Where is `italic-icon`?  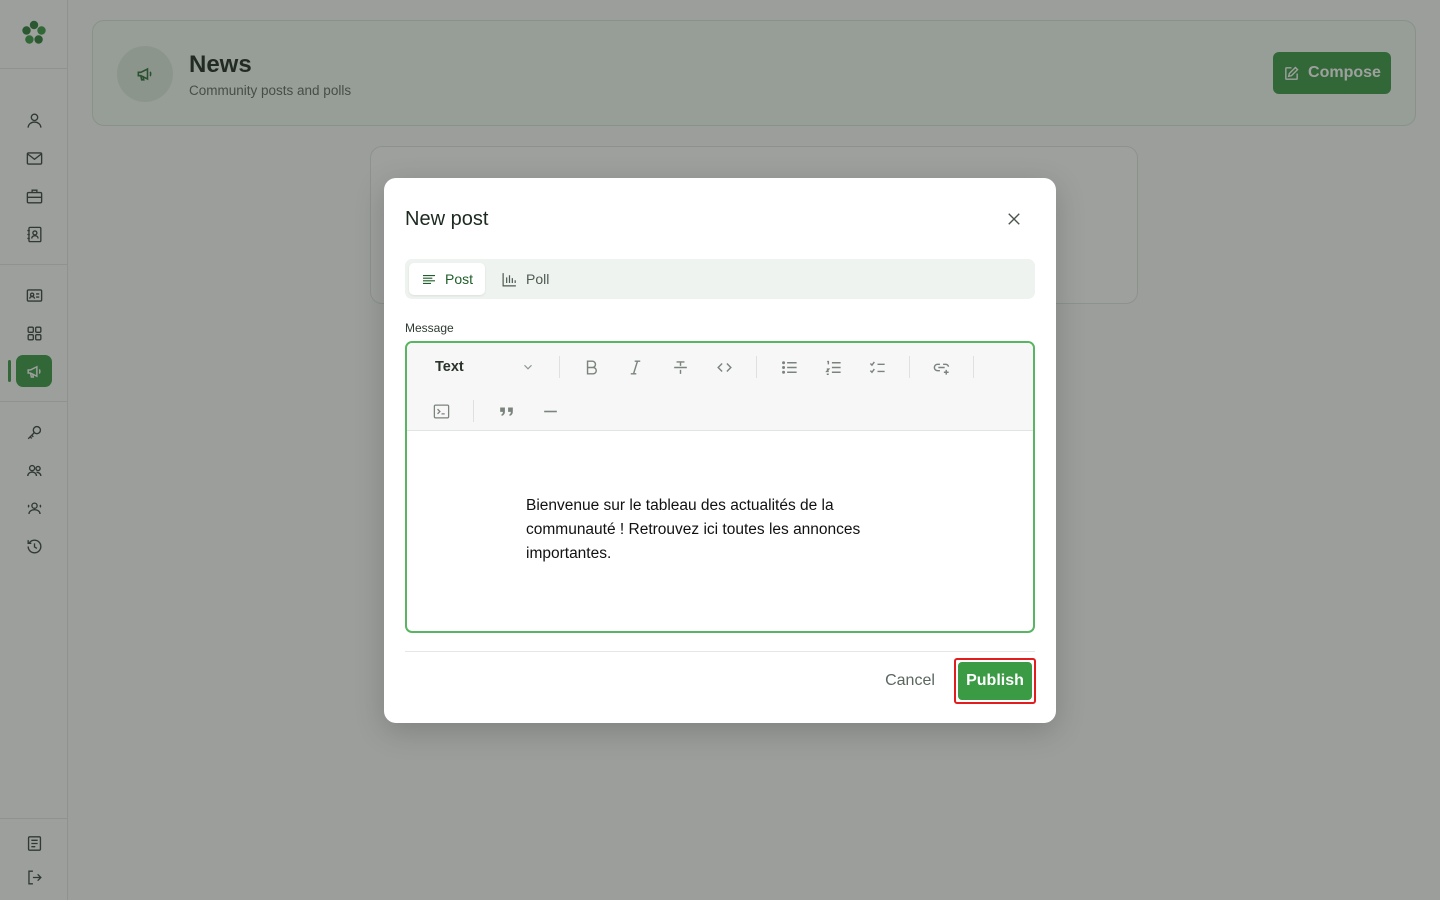
italic-icon is located at coordinates (635, 367).